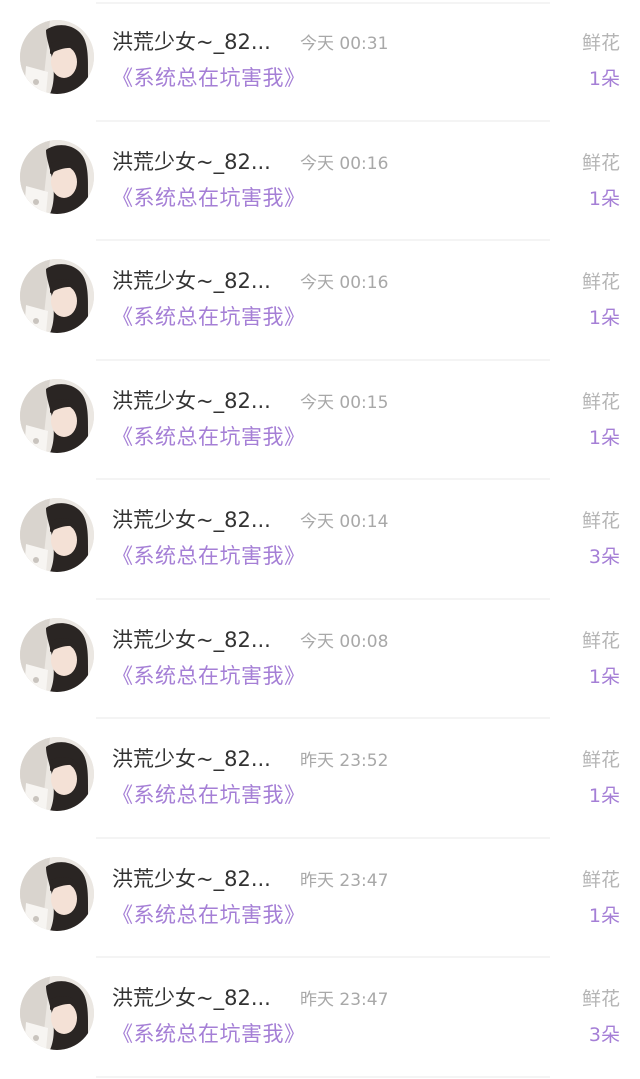 Image resolution: width=640 pixels, height=1079 pixels. Describe the element at coordinates (320, 658) in the screenshot. I see `list-item: 洪荒少女~_82... 今天 00:08 《系统总在坑害我》 鲜花 1朵` at that location.